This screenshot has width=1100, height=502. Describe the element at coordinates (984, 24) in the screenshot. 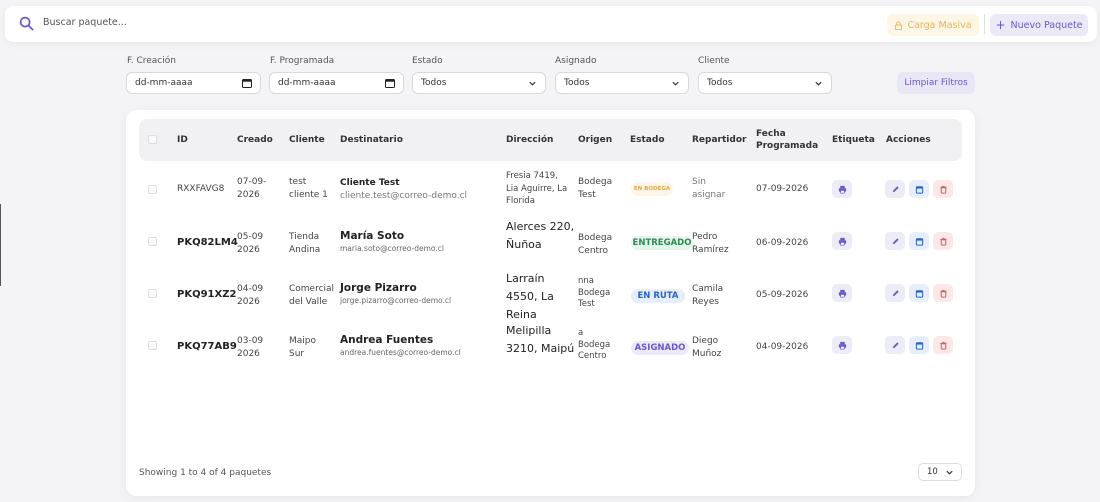

I see `toolbar-divider` at that location.